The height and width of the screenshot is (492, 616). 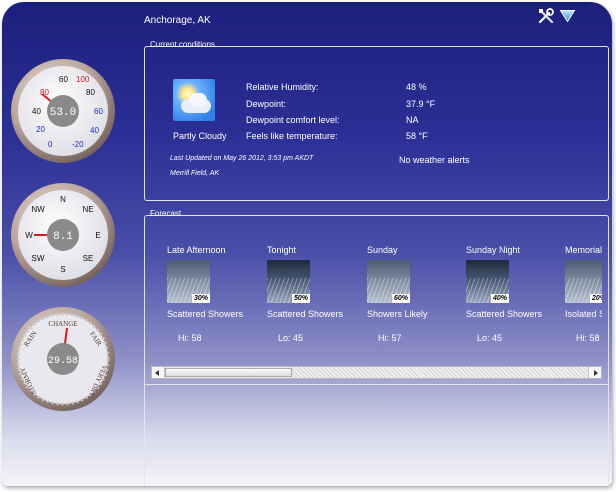 I want to click on scroll-right-button, so click(x=594, y=372).